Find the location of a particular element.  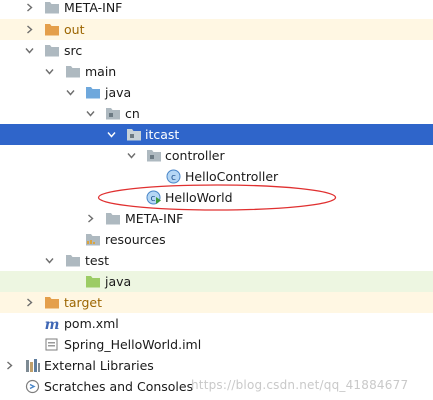

scratches-icon is located at coordinates (33, 386).